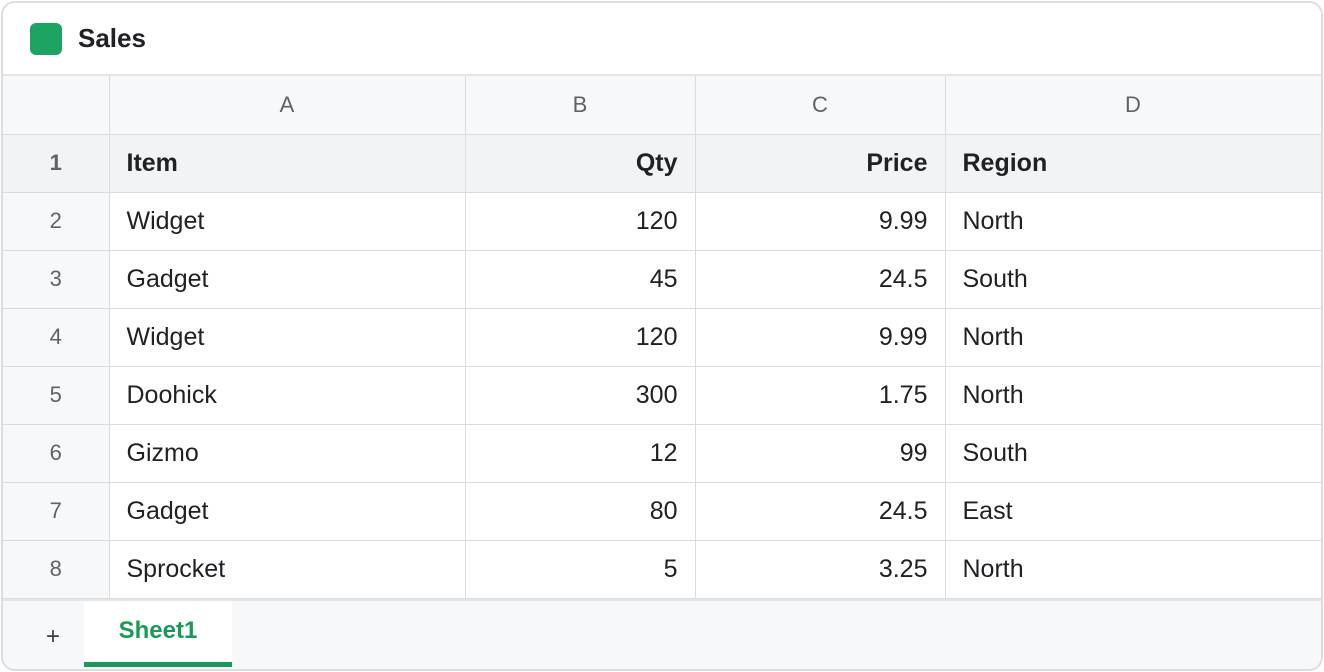 Image resolution: width=1324 pixels, height=672 pixels. I want to click on header-row: 1 Item Qty Price Region, so click(662, 163).